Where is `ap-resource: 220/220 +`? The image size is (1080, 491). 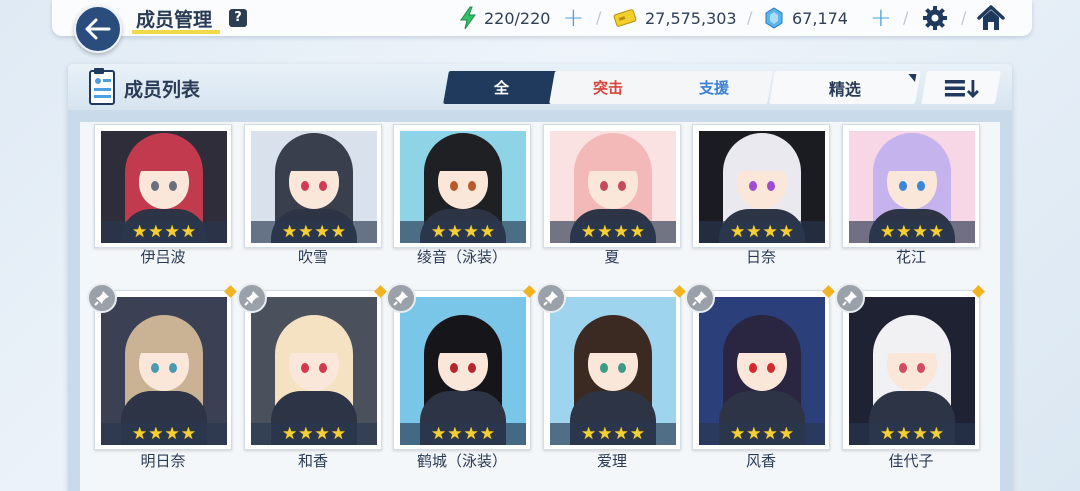
ap-resource: 220/220 + is located at coordinates (521, 18).